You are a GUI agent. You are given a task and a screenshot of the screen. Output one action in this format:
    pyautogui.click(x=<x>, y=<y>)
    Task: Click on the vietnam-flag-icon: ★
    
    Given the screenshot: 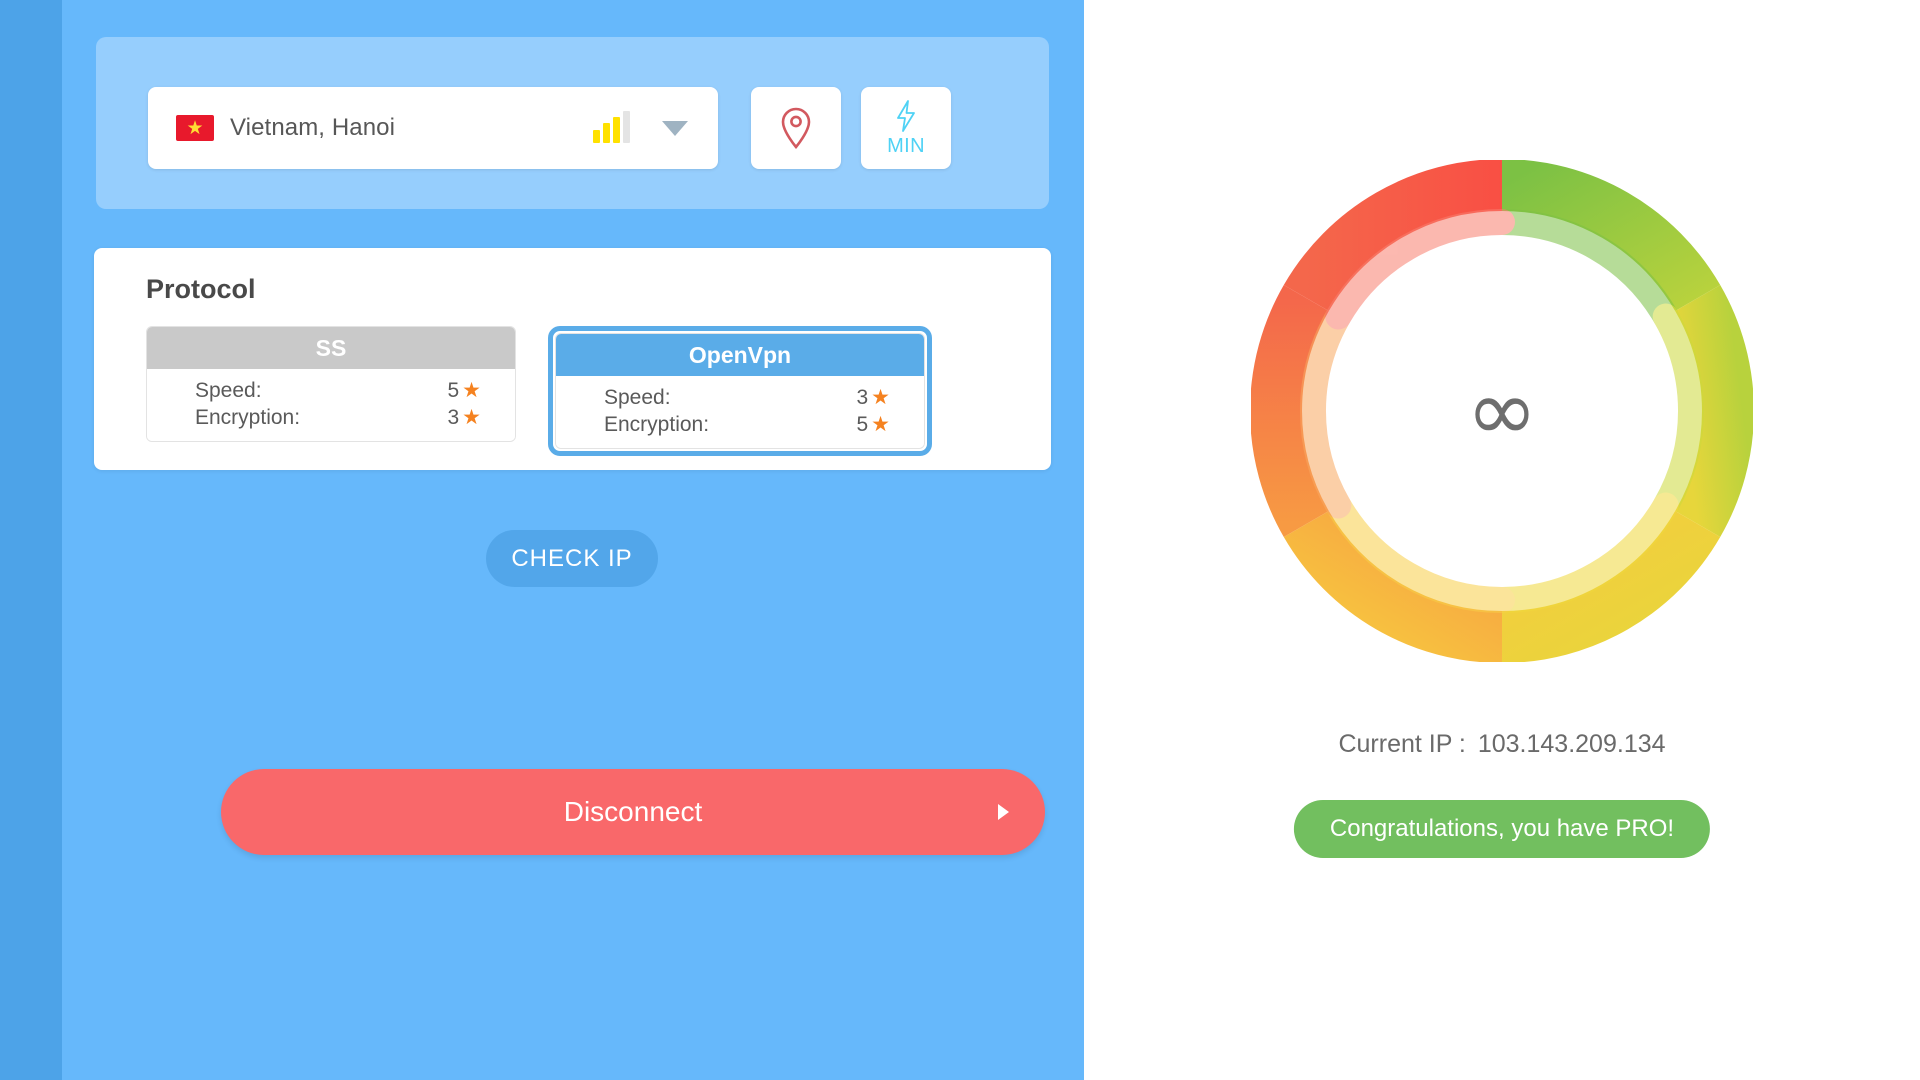 What is the action you would take?
    pyautogui.click(x=195, y=128)
    